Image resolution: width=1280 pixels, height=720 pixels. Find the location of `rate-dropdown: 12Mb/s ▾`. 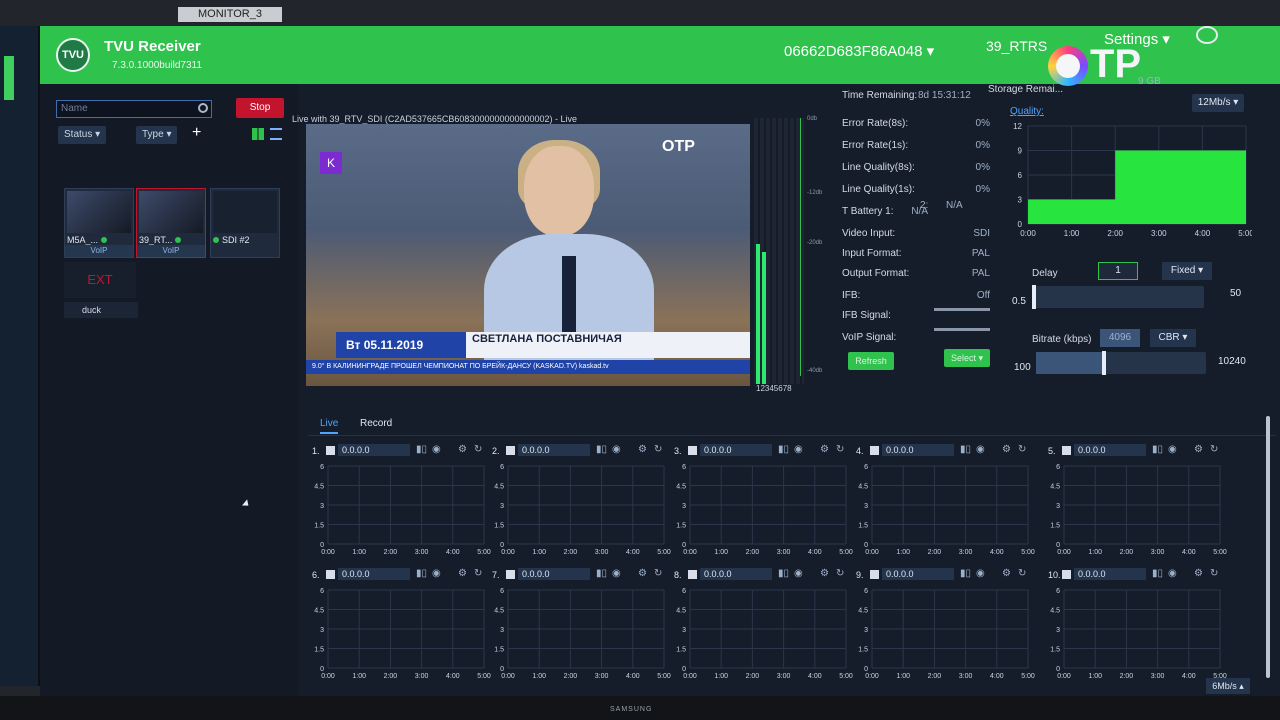

rate-dropdown: 12Mb/s ▾ is located at coordinates (1218, 103).